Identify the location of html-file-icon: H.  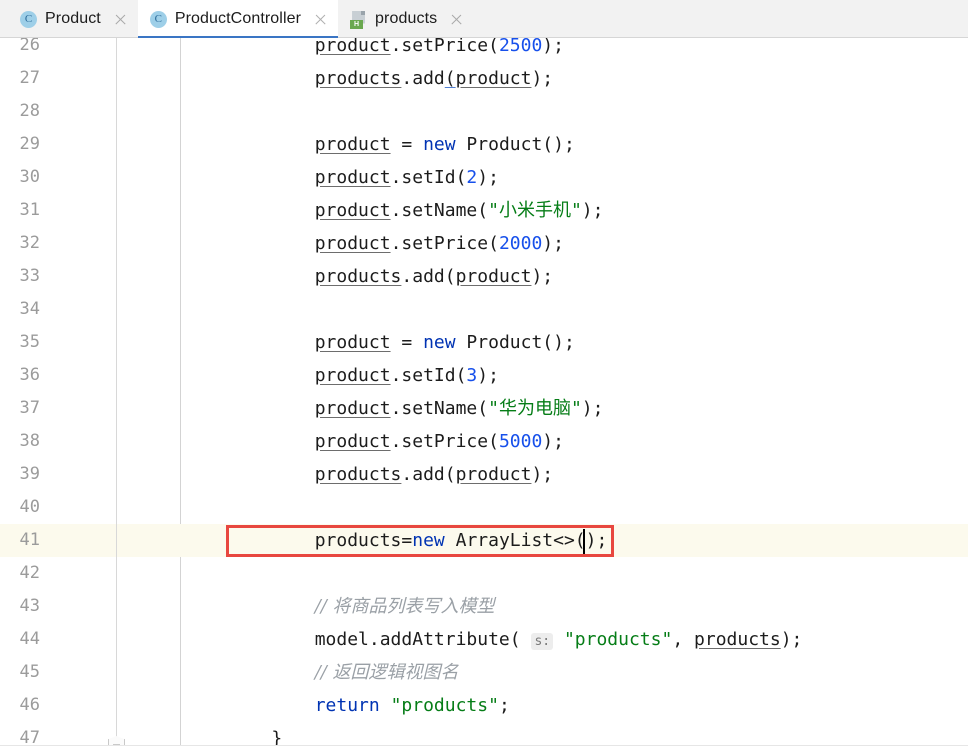
(358, 19).